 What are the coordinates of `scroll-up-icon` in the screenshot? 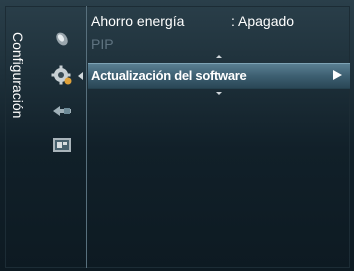 It's located at (219, 56).